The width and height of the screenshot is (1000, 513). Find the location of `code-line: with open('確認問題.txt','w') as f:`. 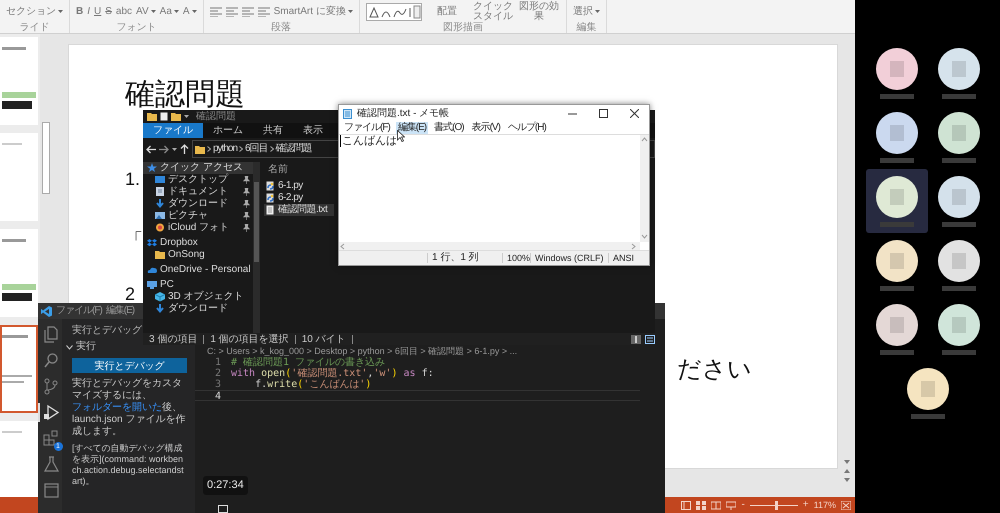

code-line: with open('確認問題.txt','w') as f: is located at coordinates (332, 373).